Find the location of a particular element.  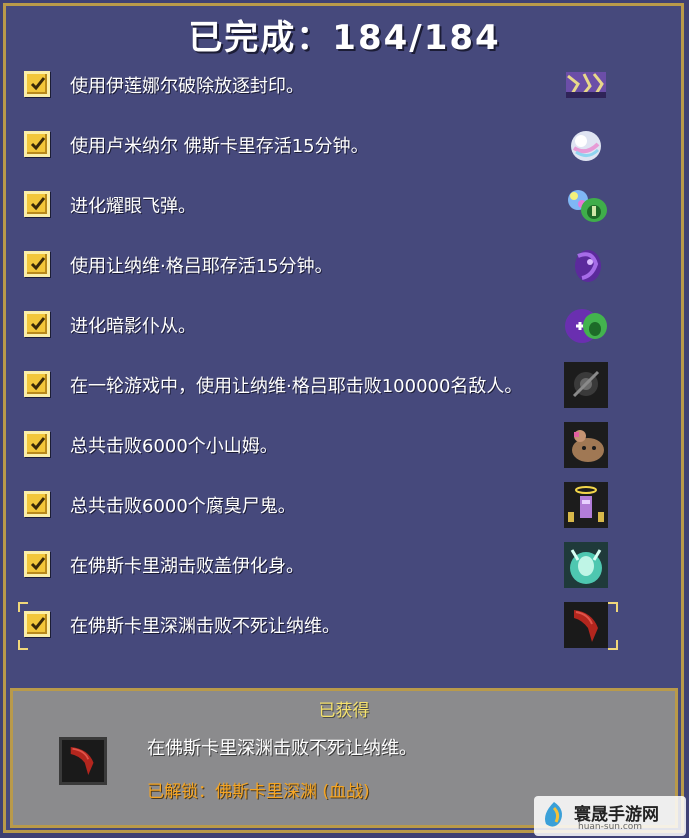

prism-orb-icon is located at coordinates (586, 146).